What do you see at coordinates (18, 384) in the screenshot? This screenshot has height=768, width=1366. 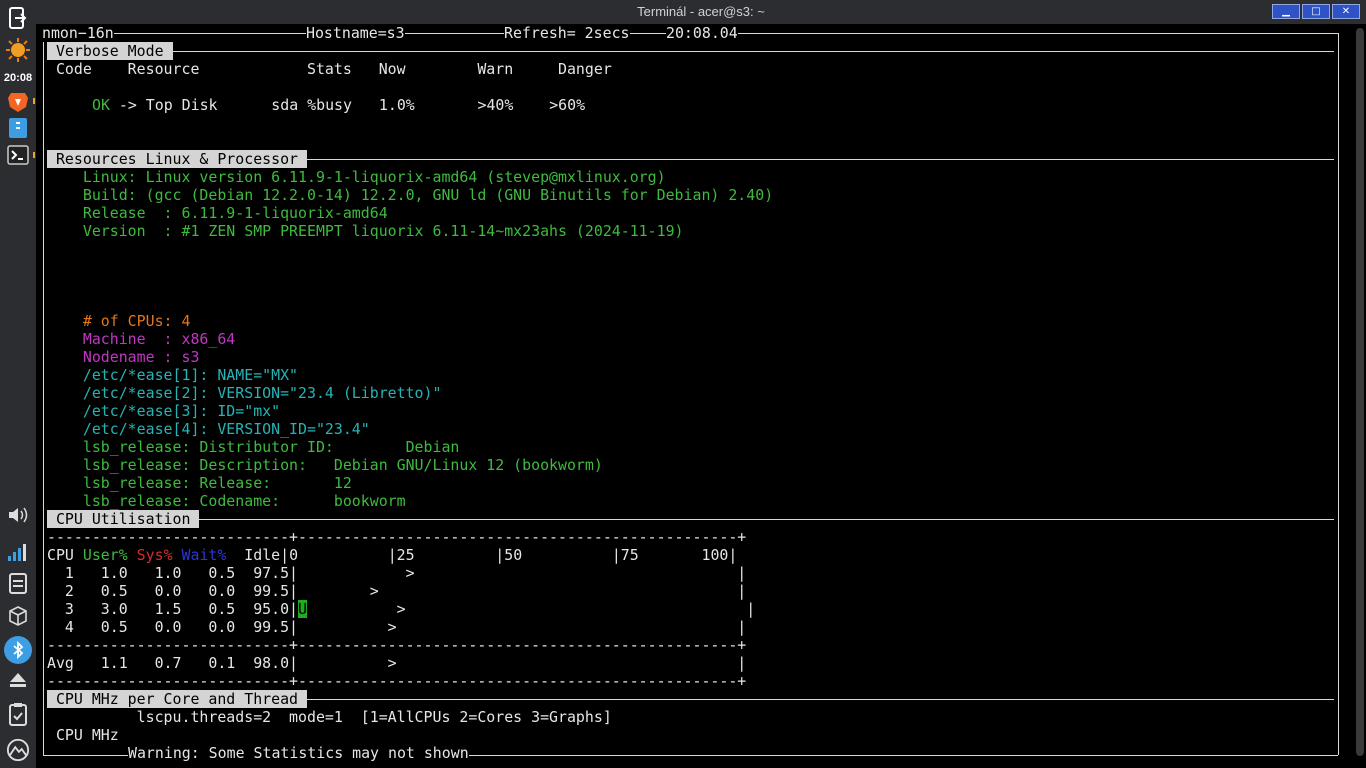 I see `taskbar: 20:08` at bounding box center [18, 384].